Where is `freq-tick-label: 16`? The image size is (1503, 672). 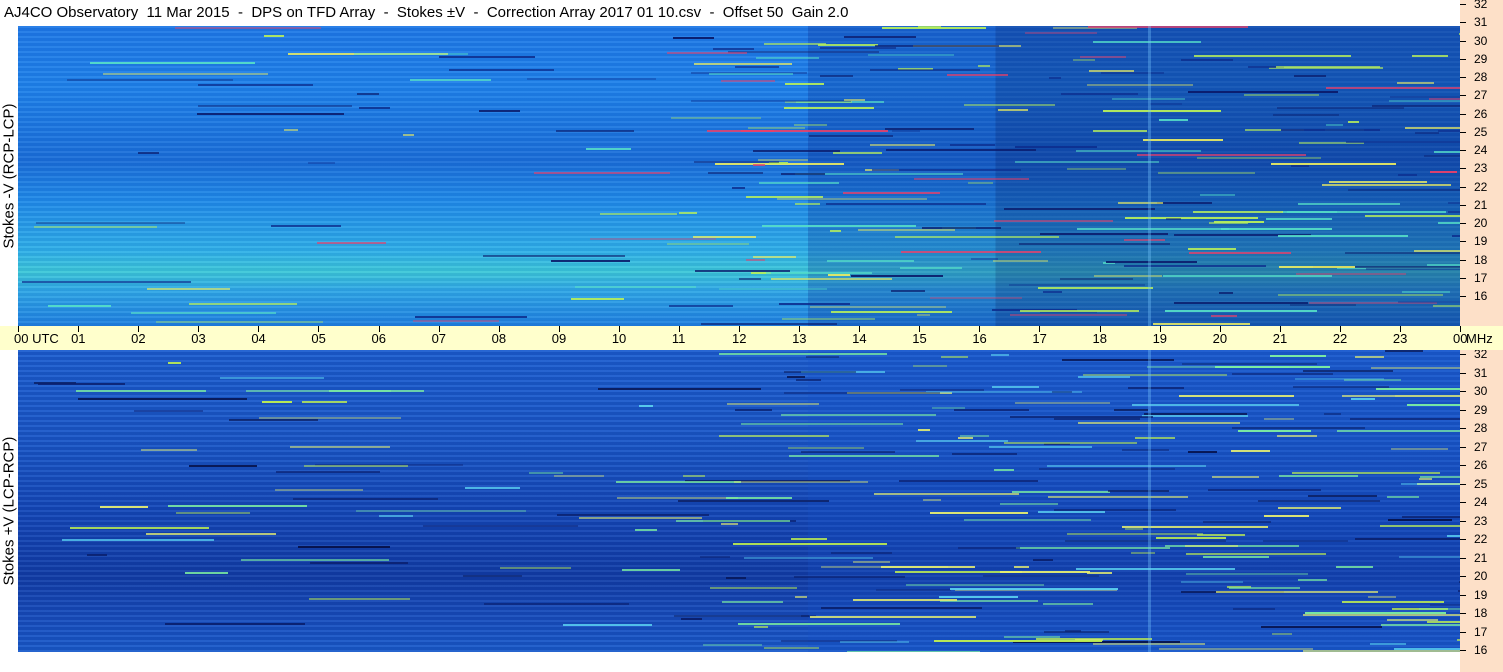
freq-tick-label: 16 is located at coordinates (1481, 650).